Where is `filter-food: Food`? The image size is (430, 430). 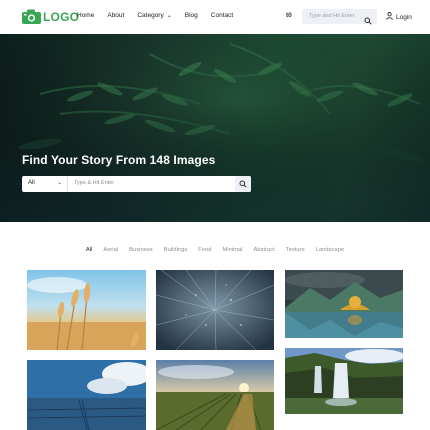
filter-food: Food is located at coordinates (204, 250).